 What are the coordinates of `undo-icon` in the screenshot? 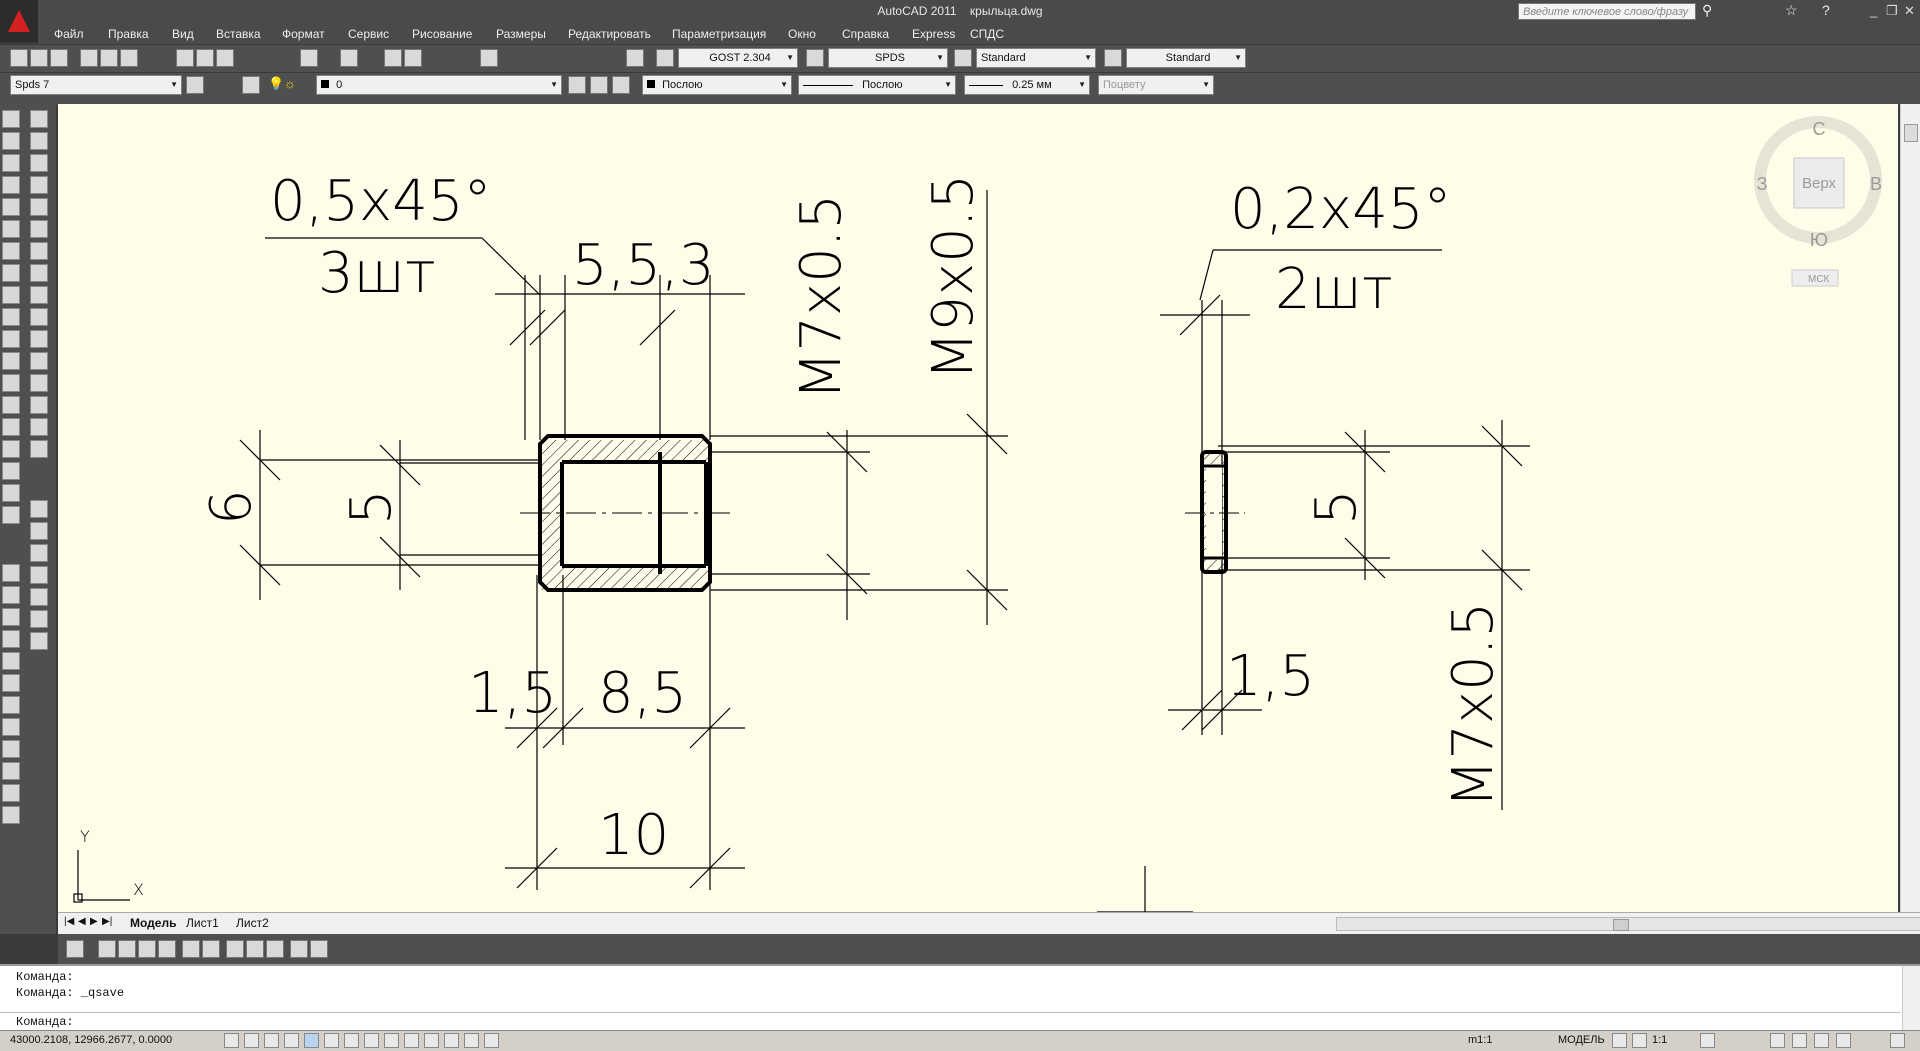 It's located at (309, 58).